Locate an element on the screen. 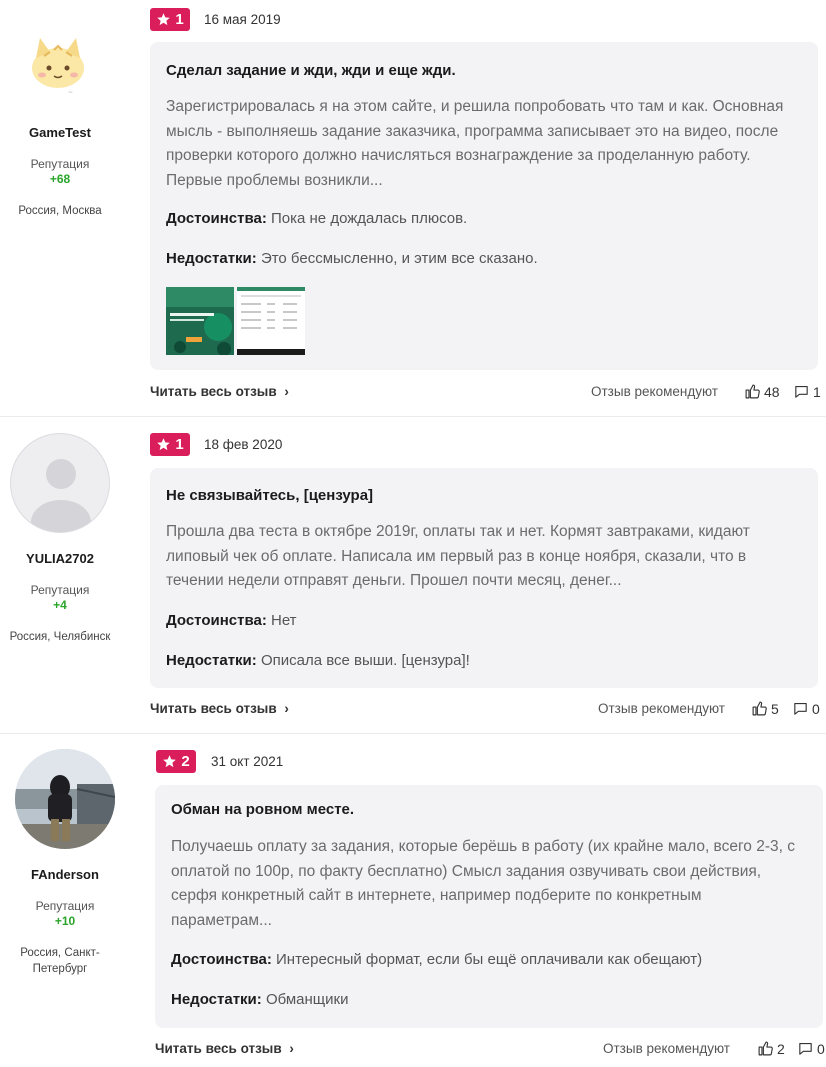 Image resolution: width=826 pixels, height=1067 pixels. author-name: GameTest is located at coordinates (60, 132).